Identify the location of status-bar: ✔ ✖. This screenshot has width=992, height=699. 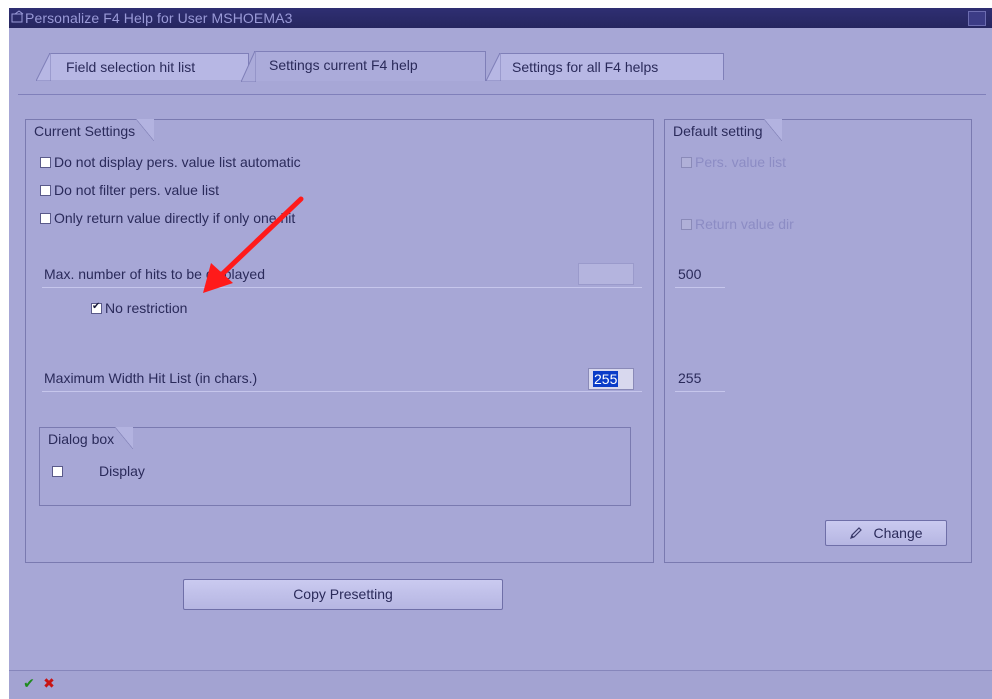
(500, 684).